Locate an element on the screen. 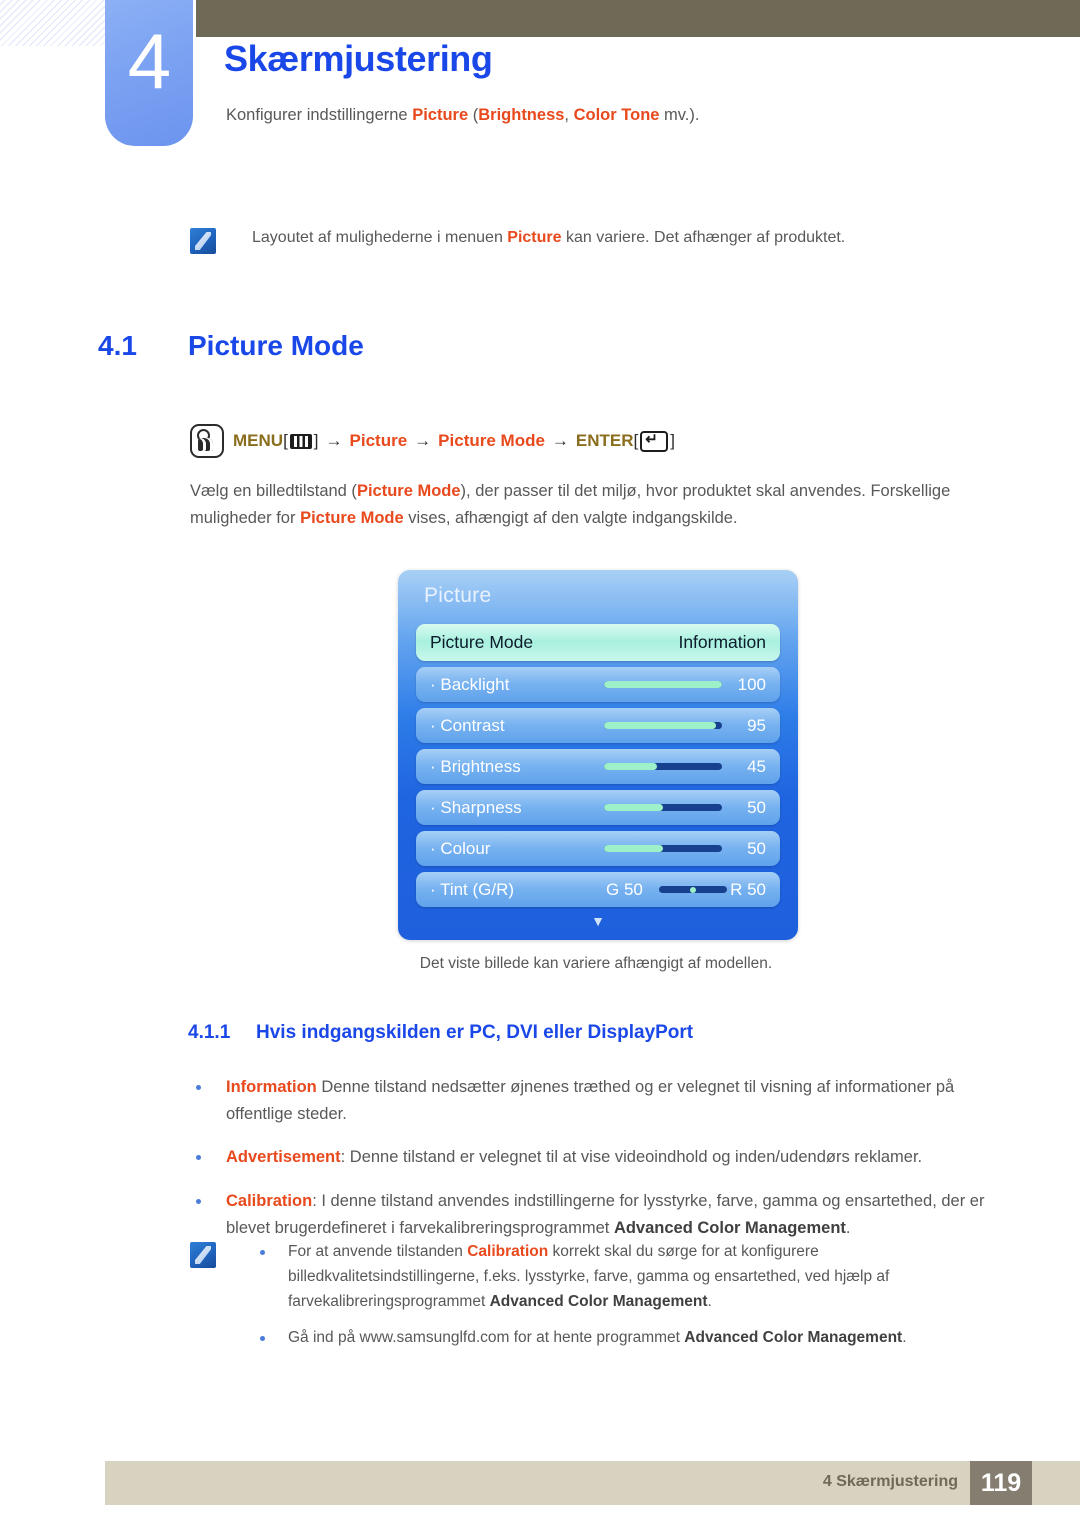  keyword-information: Information is located at coordinates (271, 1087).